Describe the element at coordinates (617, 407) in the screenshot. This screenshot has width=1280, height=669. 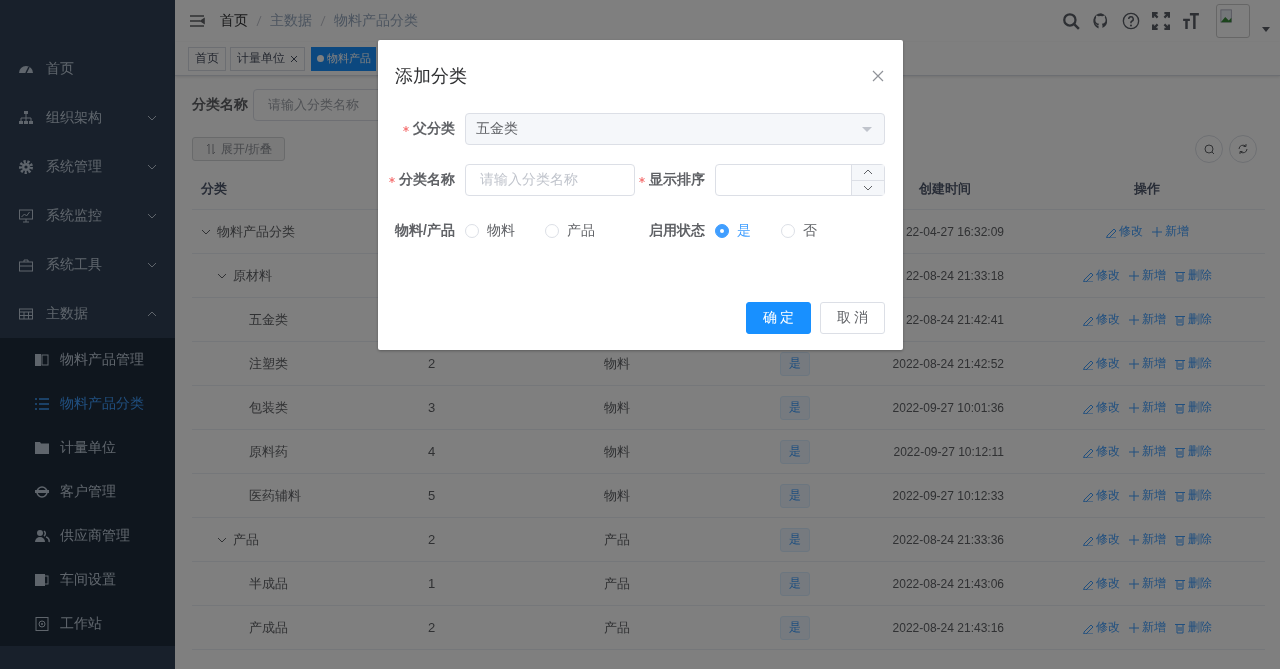
I see `table-cell: 物料` at that location.